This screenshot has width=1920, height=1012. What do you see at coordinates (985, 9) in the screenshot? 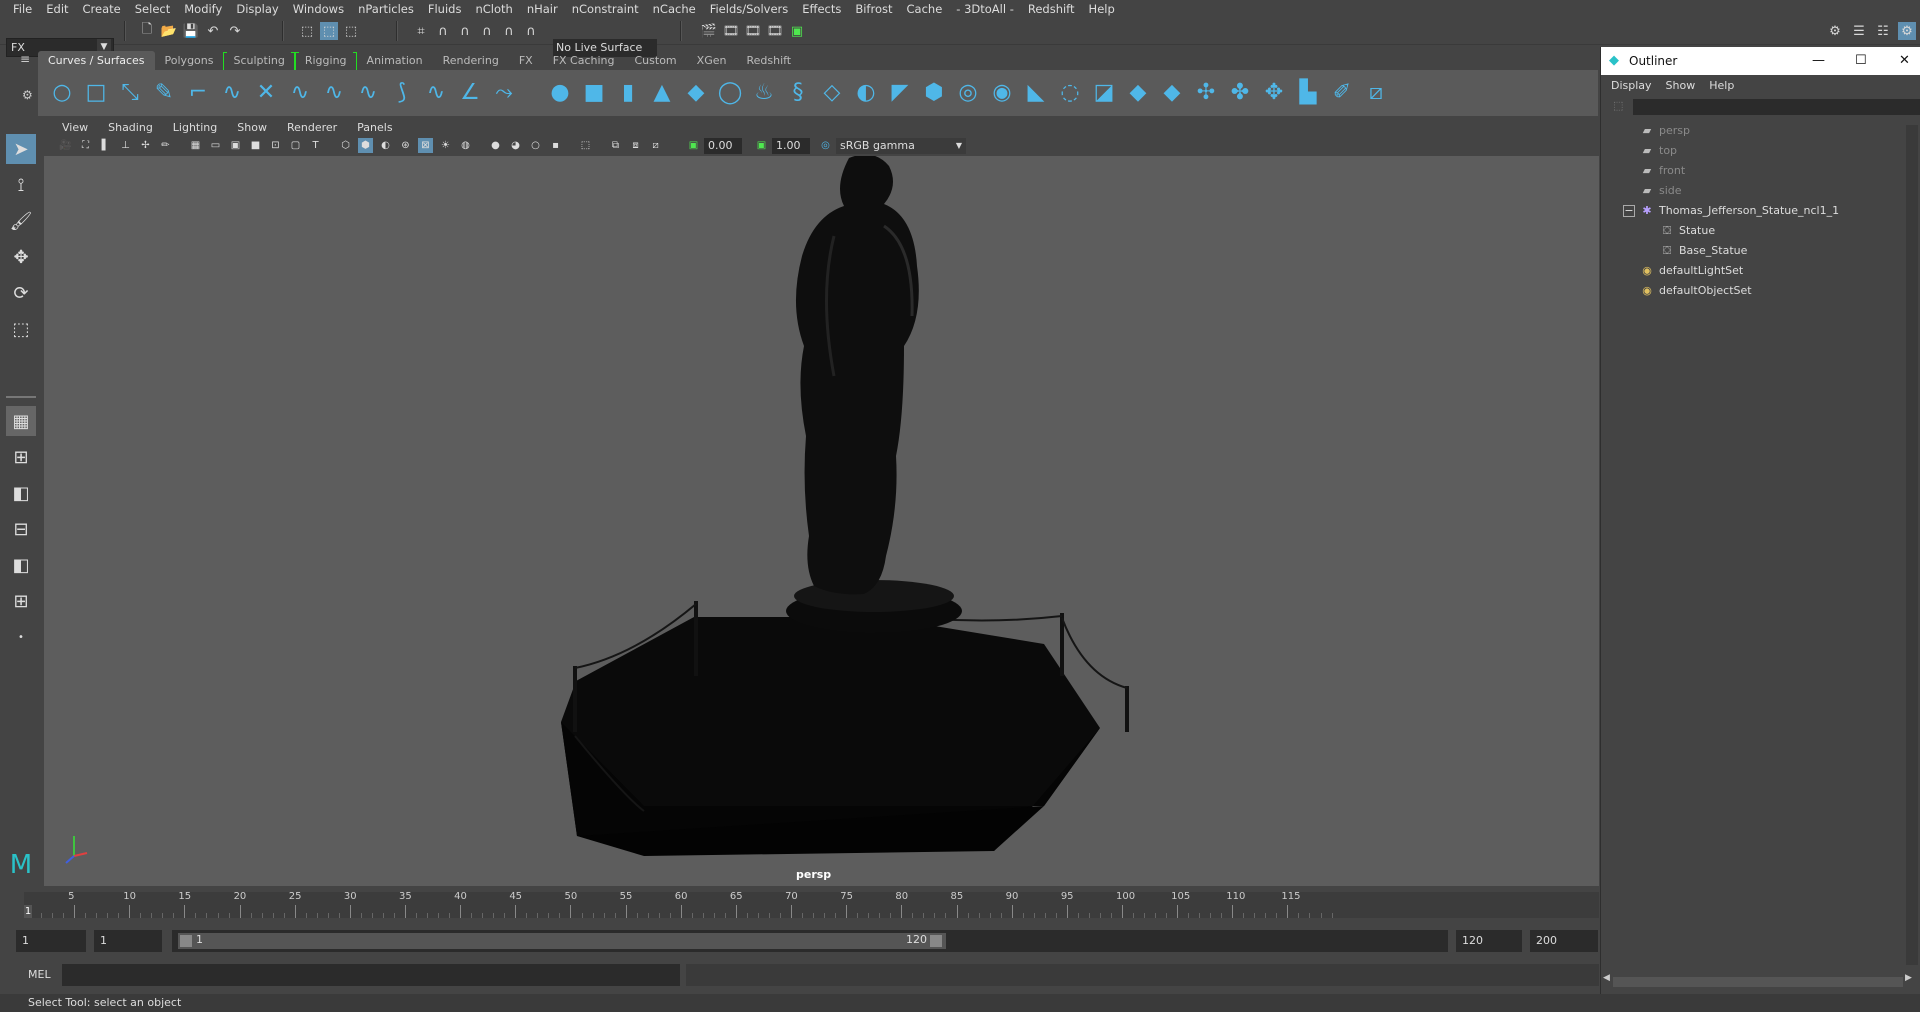
I see `menu-3dtoall: - 3DtoAll -` at bounding box center [985, 9].